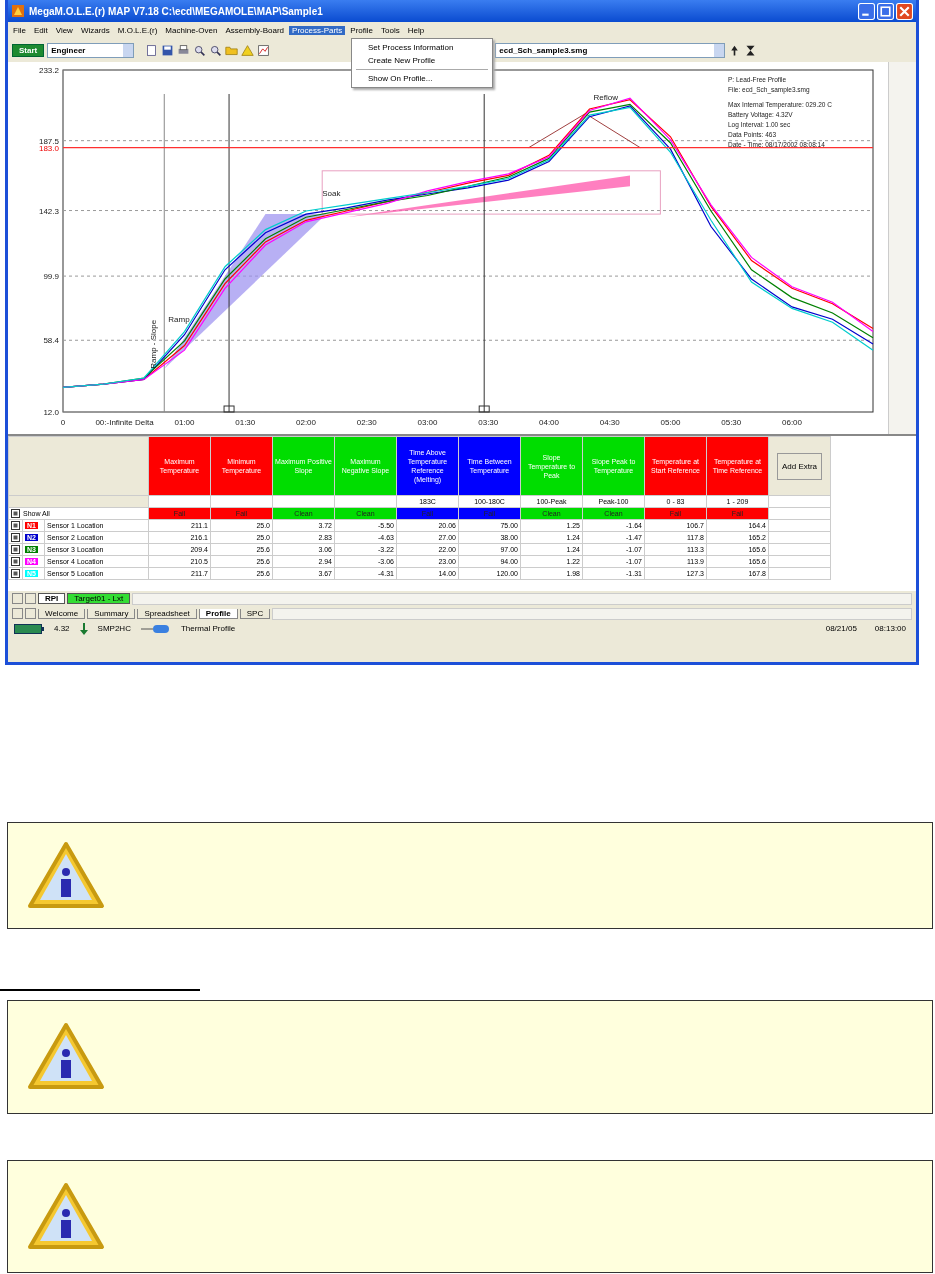  I want to click on x-tick-label: 06:00, so click(792, 422).